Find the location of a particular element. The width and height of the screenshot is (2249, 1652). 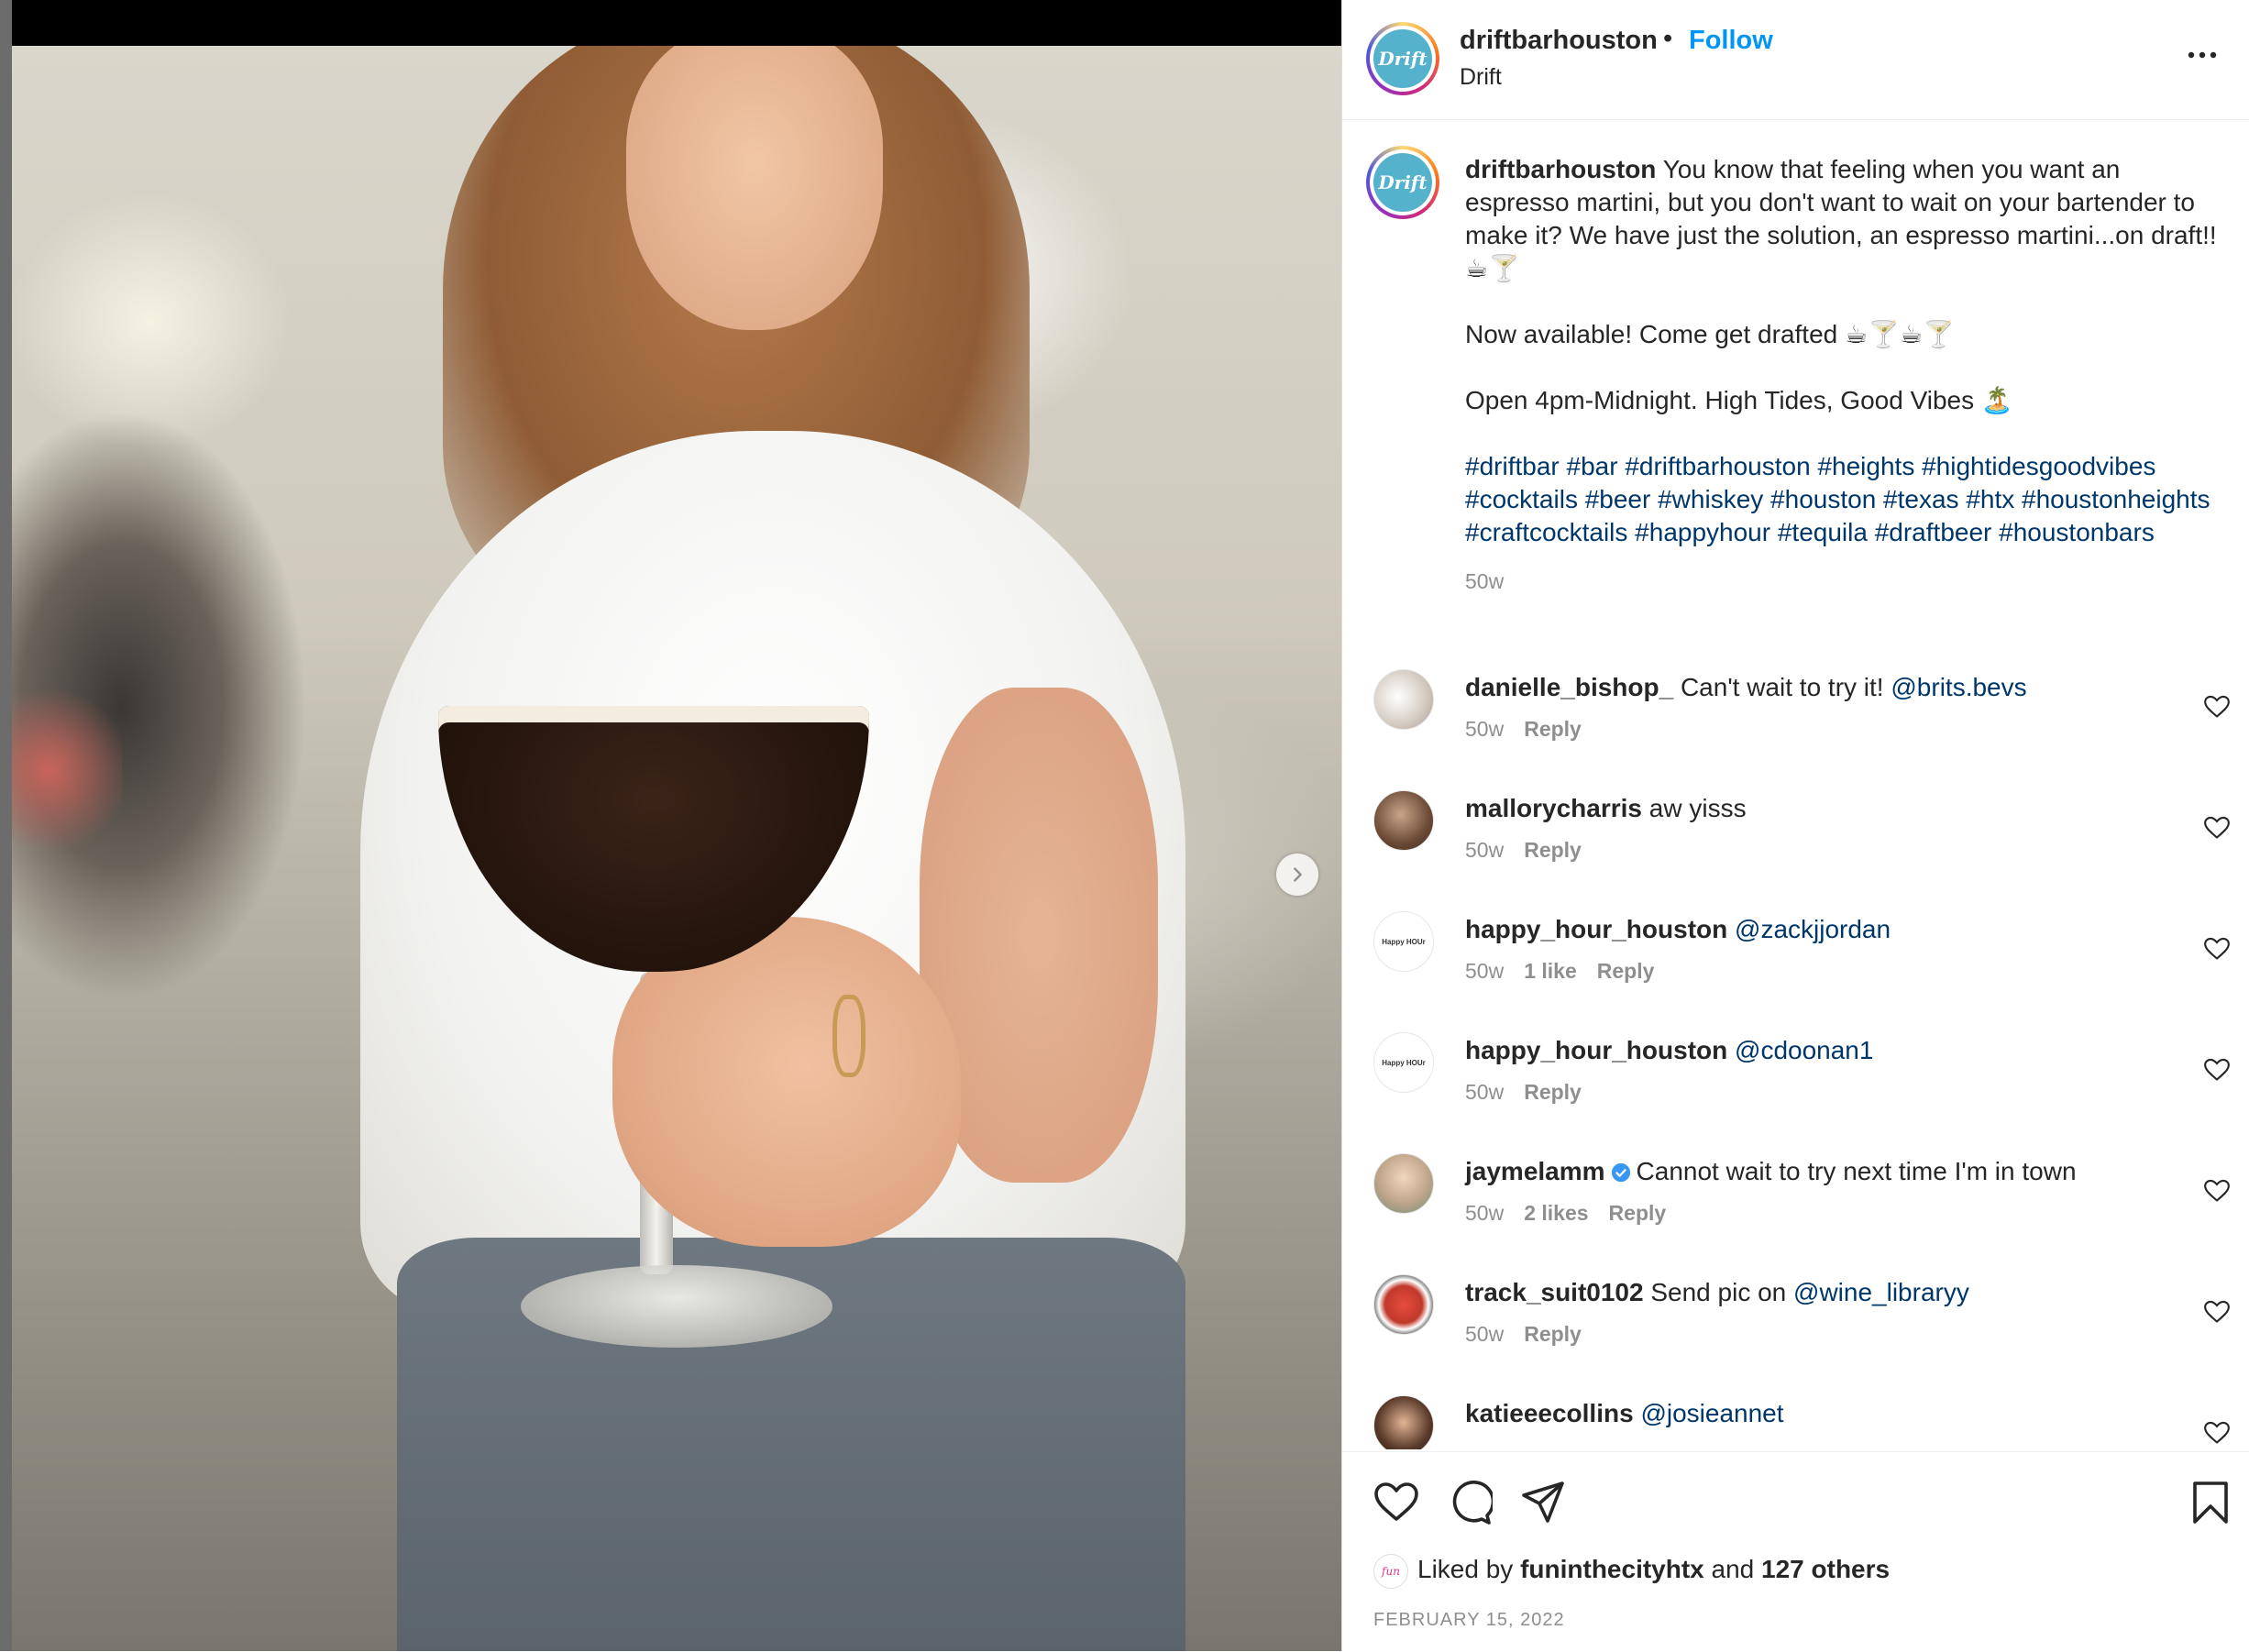

comment-text: aw yisss is located at coordinates (1697, 808).